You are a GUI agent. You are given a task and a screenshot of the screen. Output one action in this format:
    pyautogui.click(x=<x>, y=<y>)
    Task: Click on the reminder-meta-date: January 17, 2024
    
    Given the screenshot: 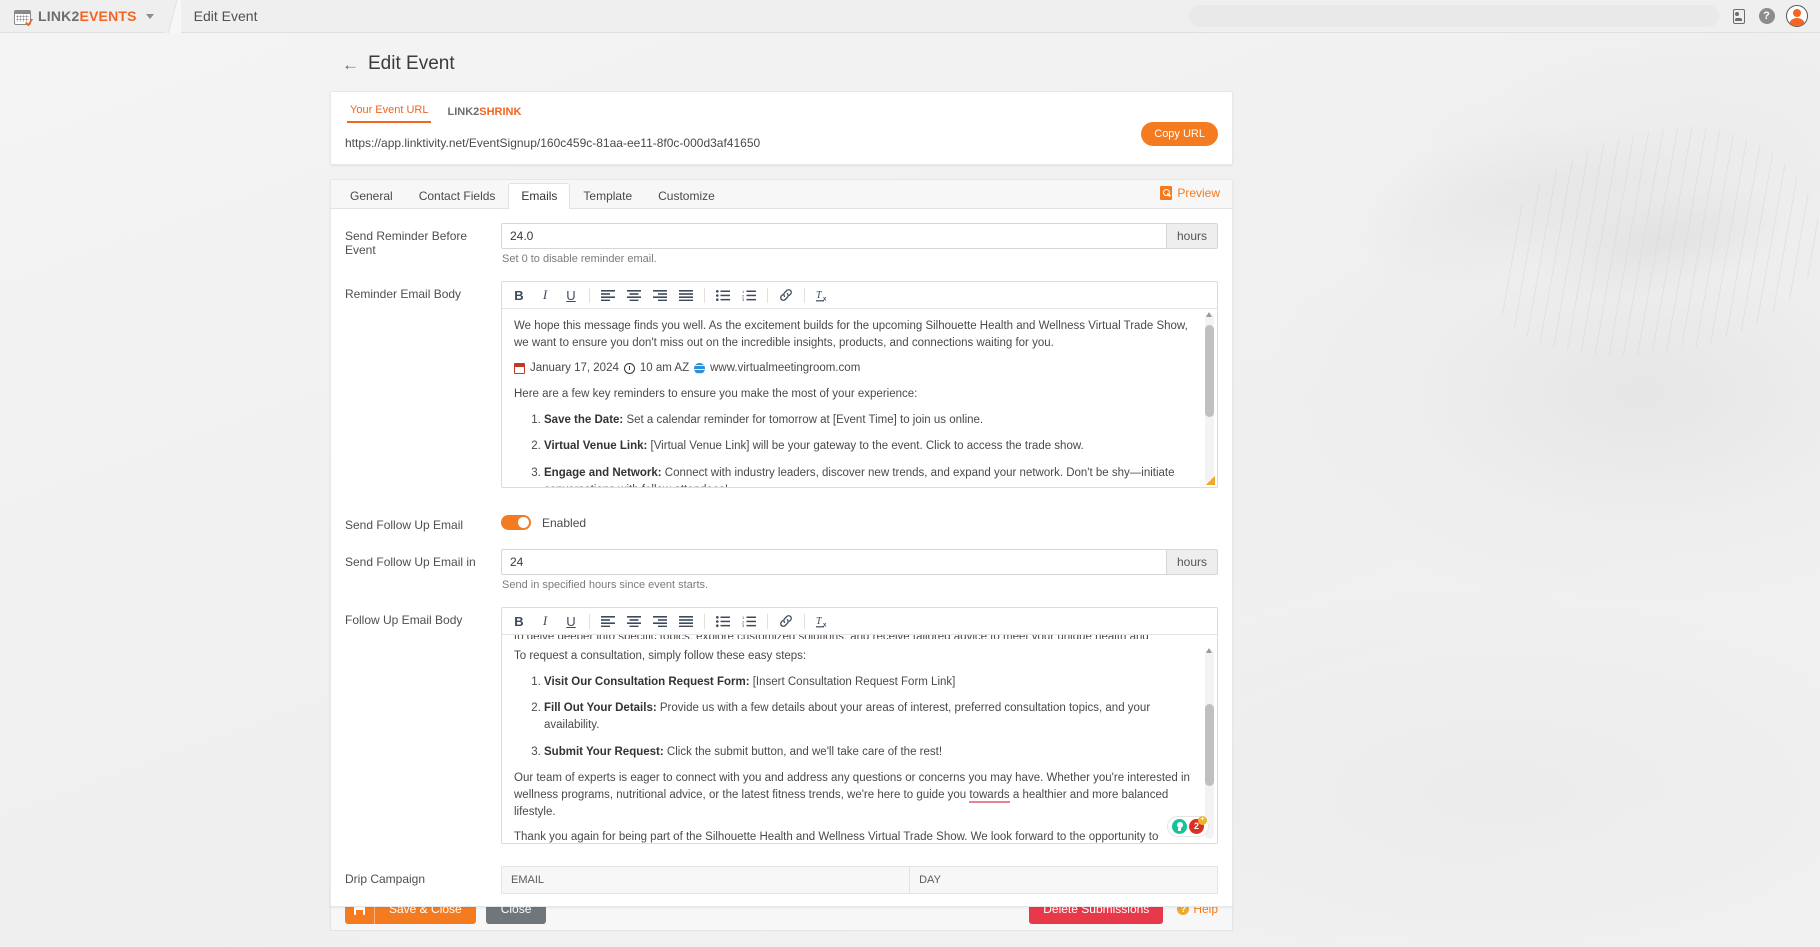 What is the action you would take?
    pyautogui.click(x=574, y=368)
    